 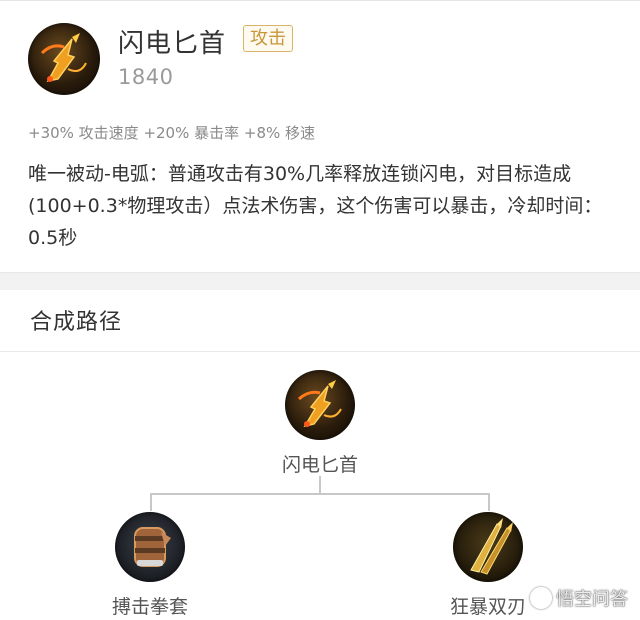 I want to click on tree-connector-vertical, so click(x=320, y=485).